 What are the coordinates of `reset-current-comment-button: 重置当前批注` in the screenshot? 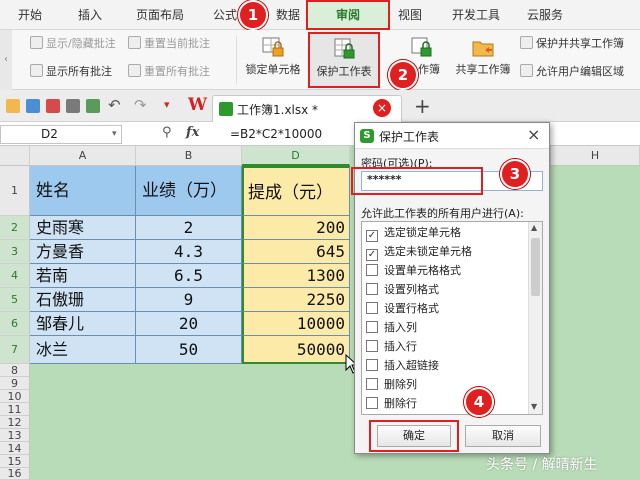 It's located at (169, 44).